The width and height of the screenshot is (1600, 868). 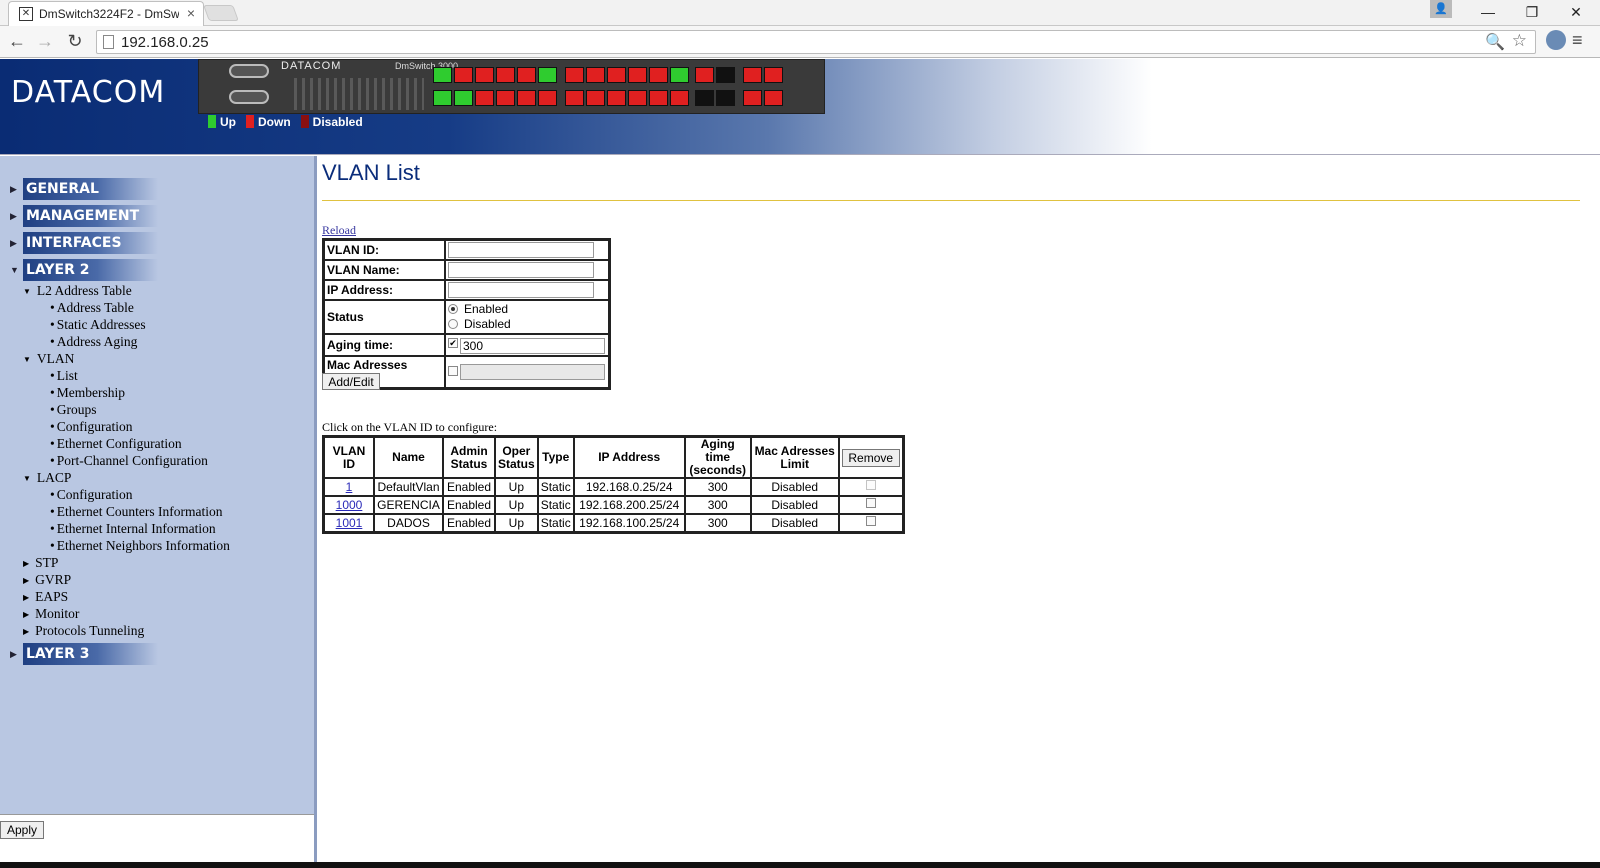 What do you see at coordinates (349, 523) in the screenshot?
I see `vlan-id-link: 1001` at bounding box center [349, 523].